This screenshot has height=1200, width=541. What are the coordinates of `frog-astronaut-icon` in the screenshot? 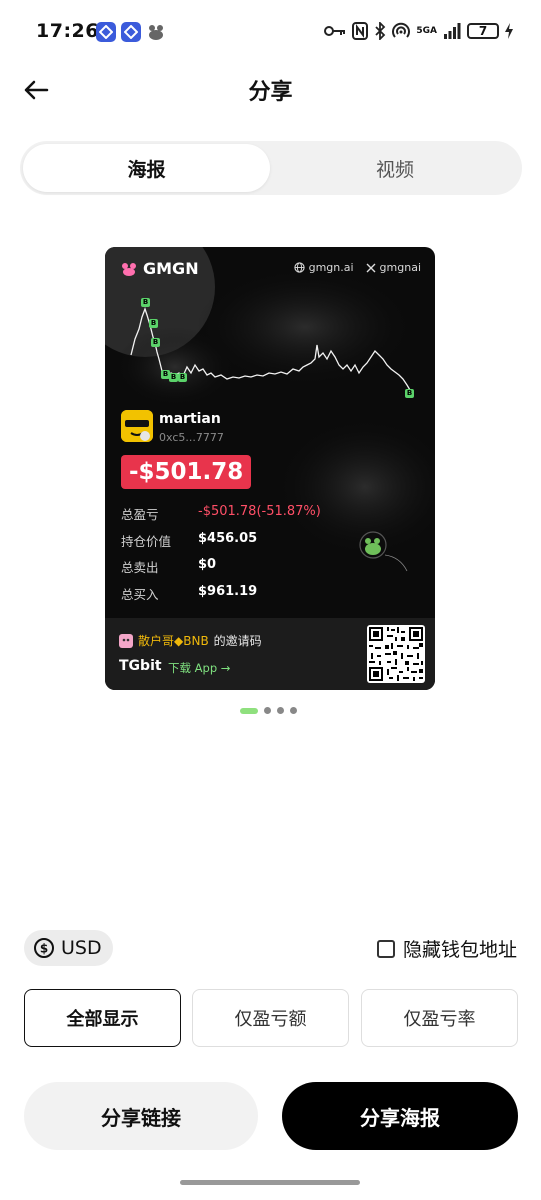 It's located at (383, 551).